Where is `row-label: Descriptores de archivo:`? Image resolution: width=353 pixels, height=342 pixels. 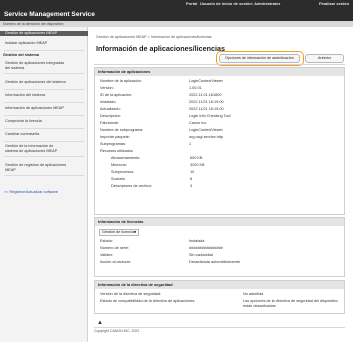 row-label: Descriptores de archivo: is located at coordinates (131, 186).